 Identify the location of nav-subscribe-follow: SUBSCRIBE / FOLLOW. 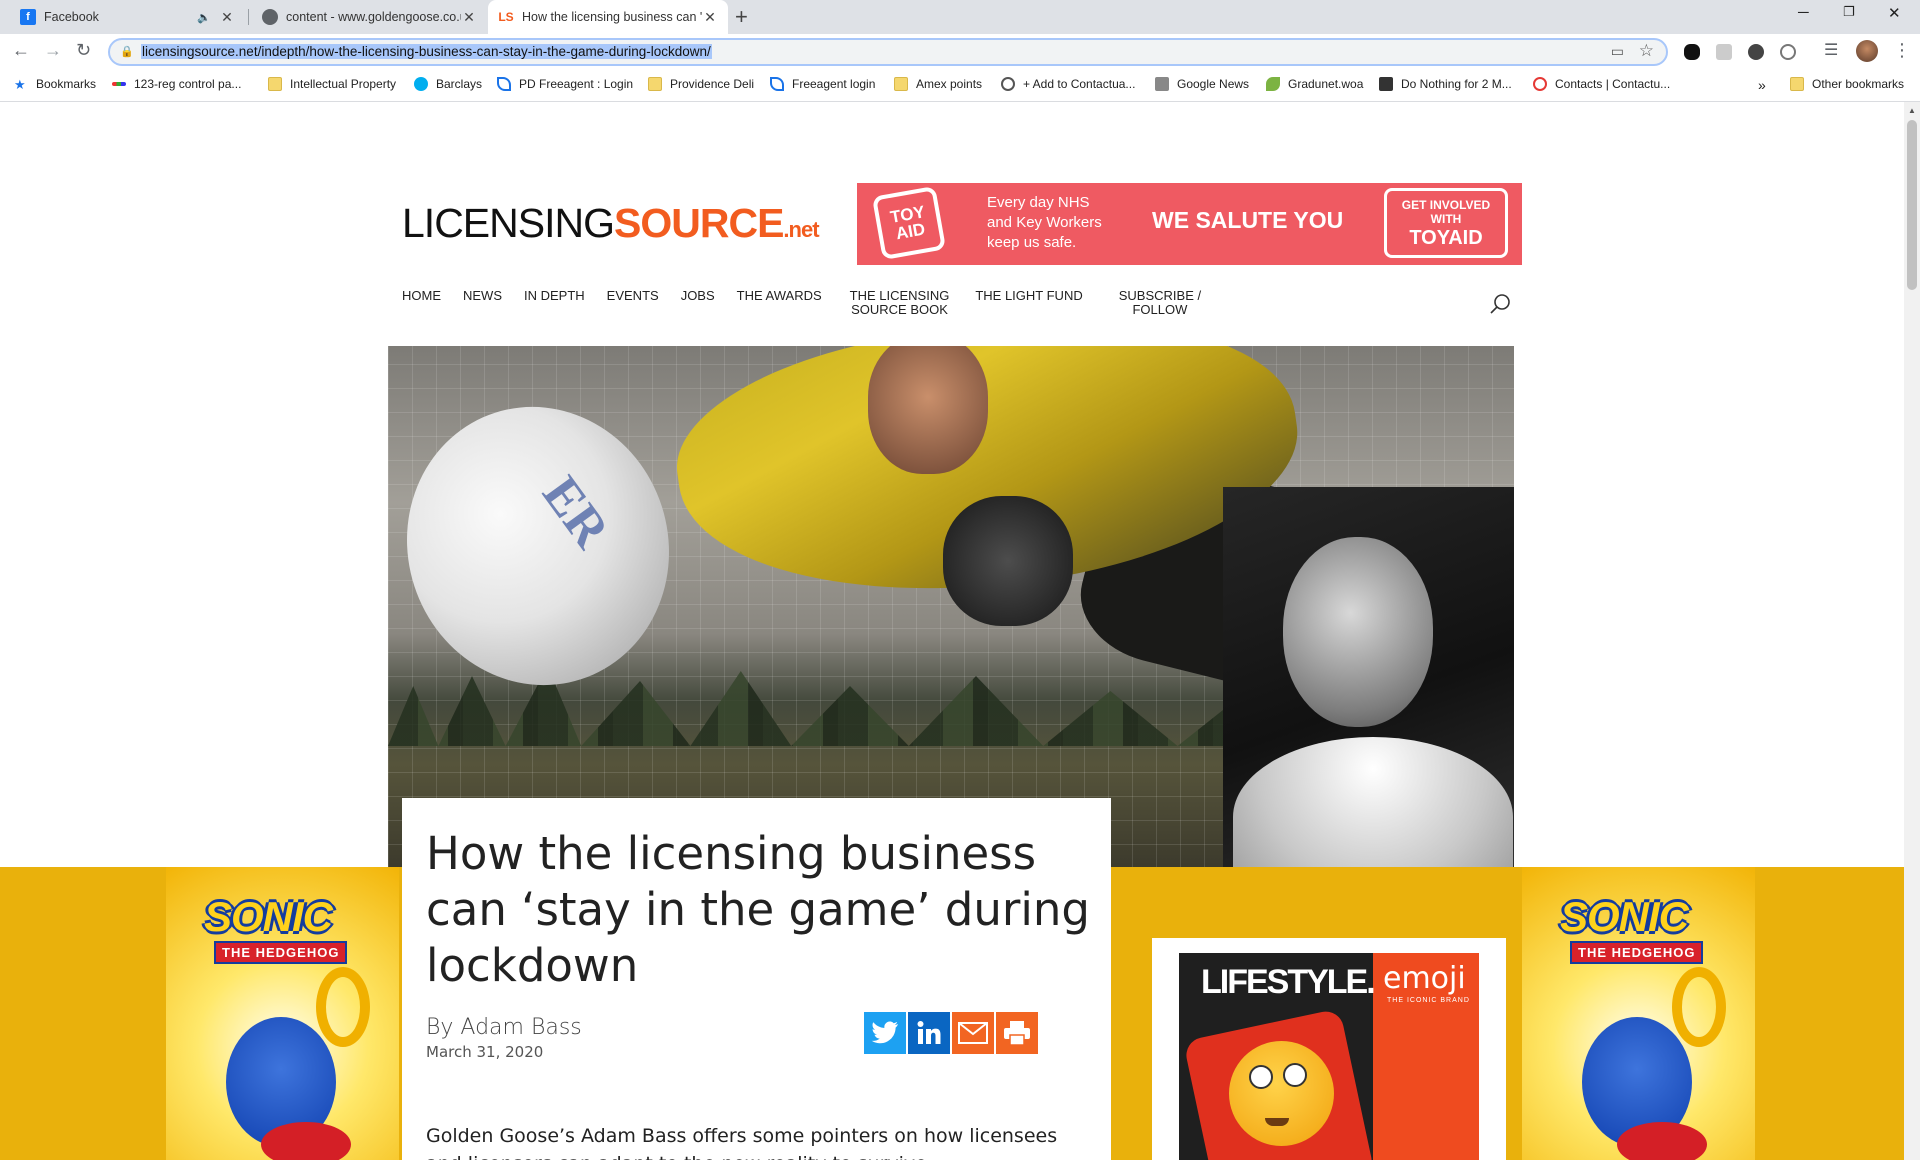
(1160, 303).